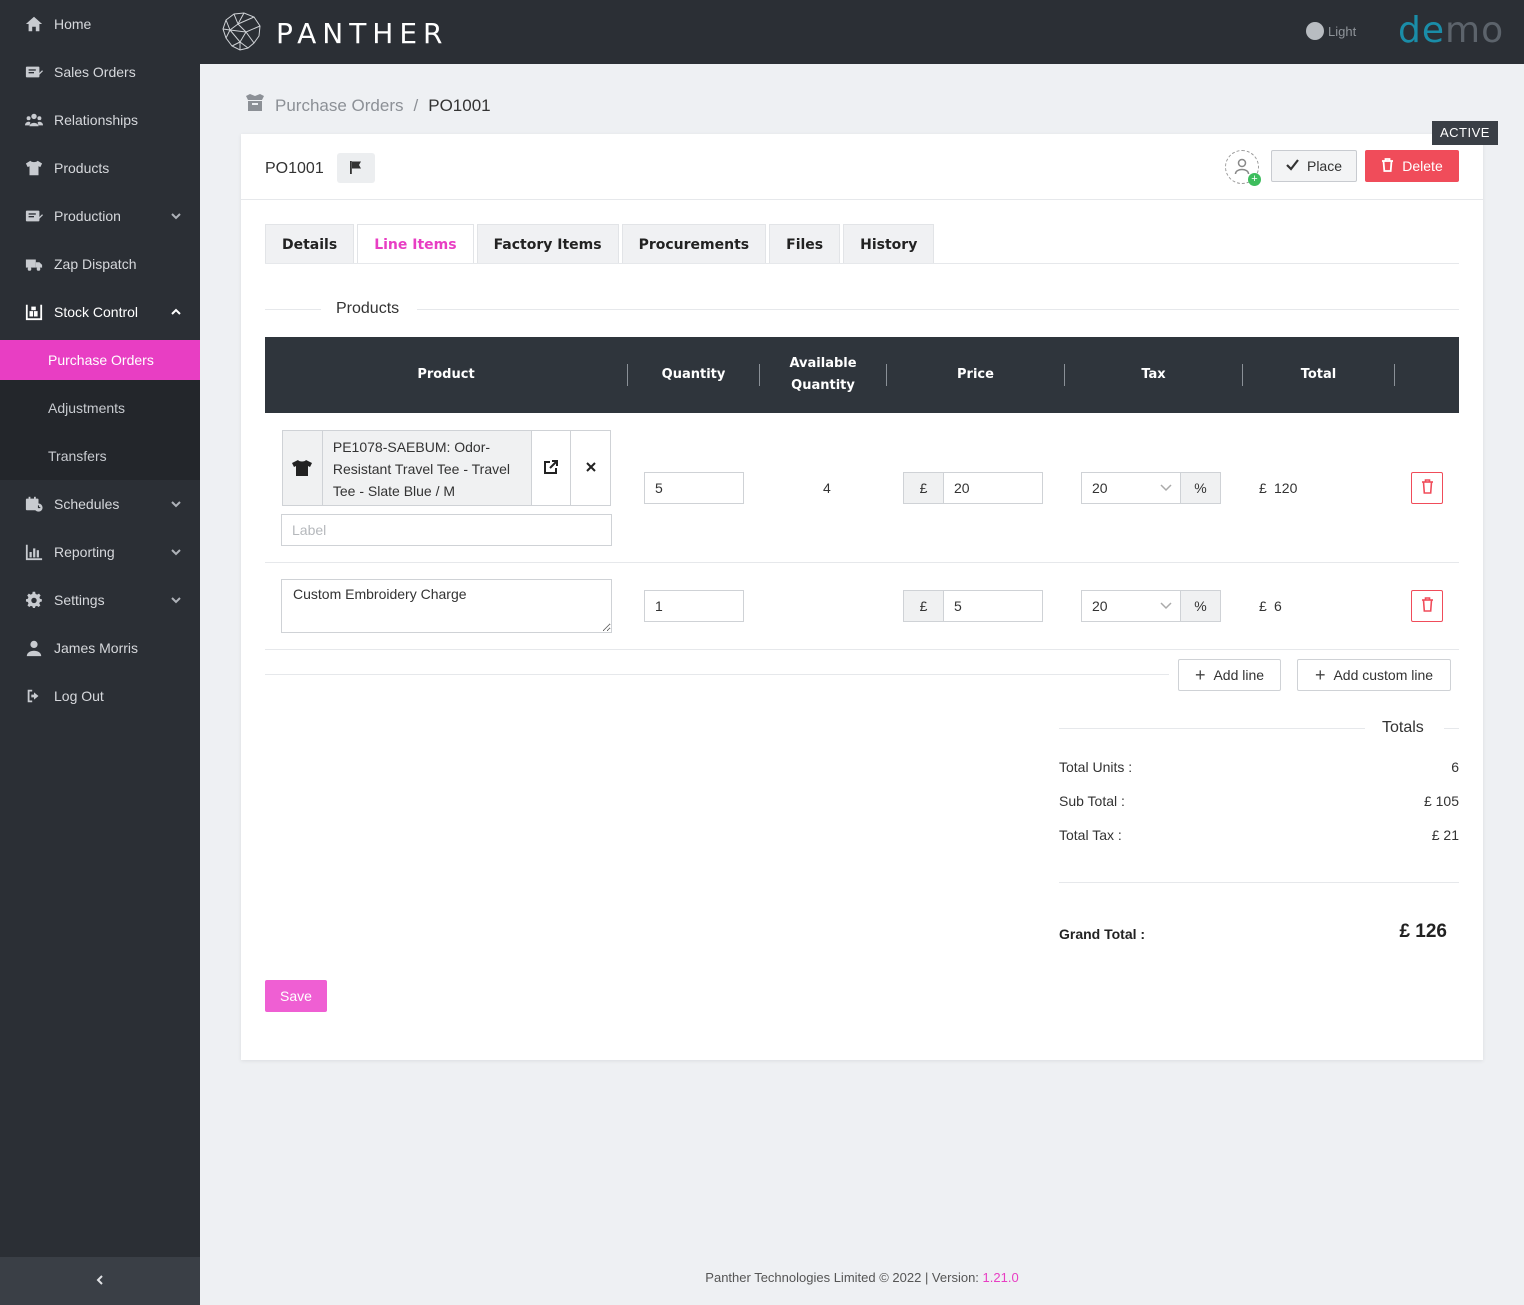 The image size is (1524, 1305). I want to click on sidebar-item-stock-control: Stock Control, so click(100, 312).